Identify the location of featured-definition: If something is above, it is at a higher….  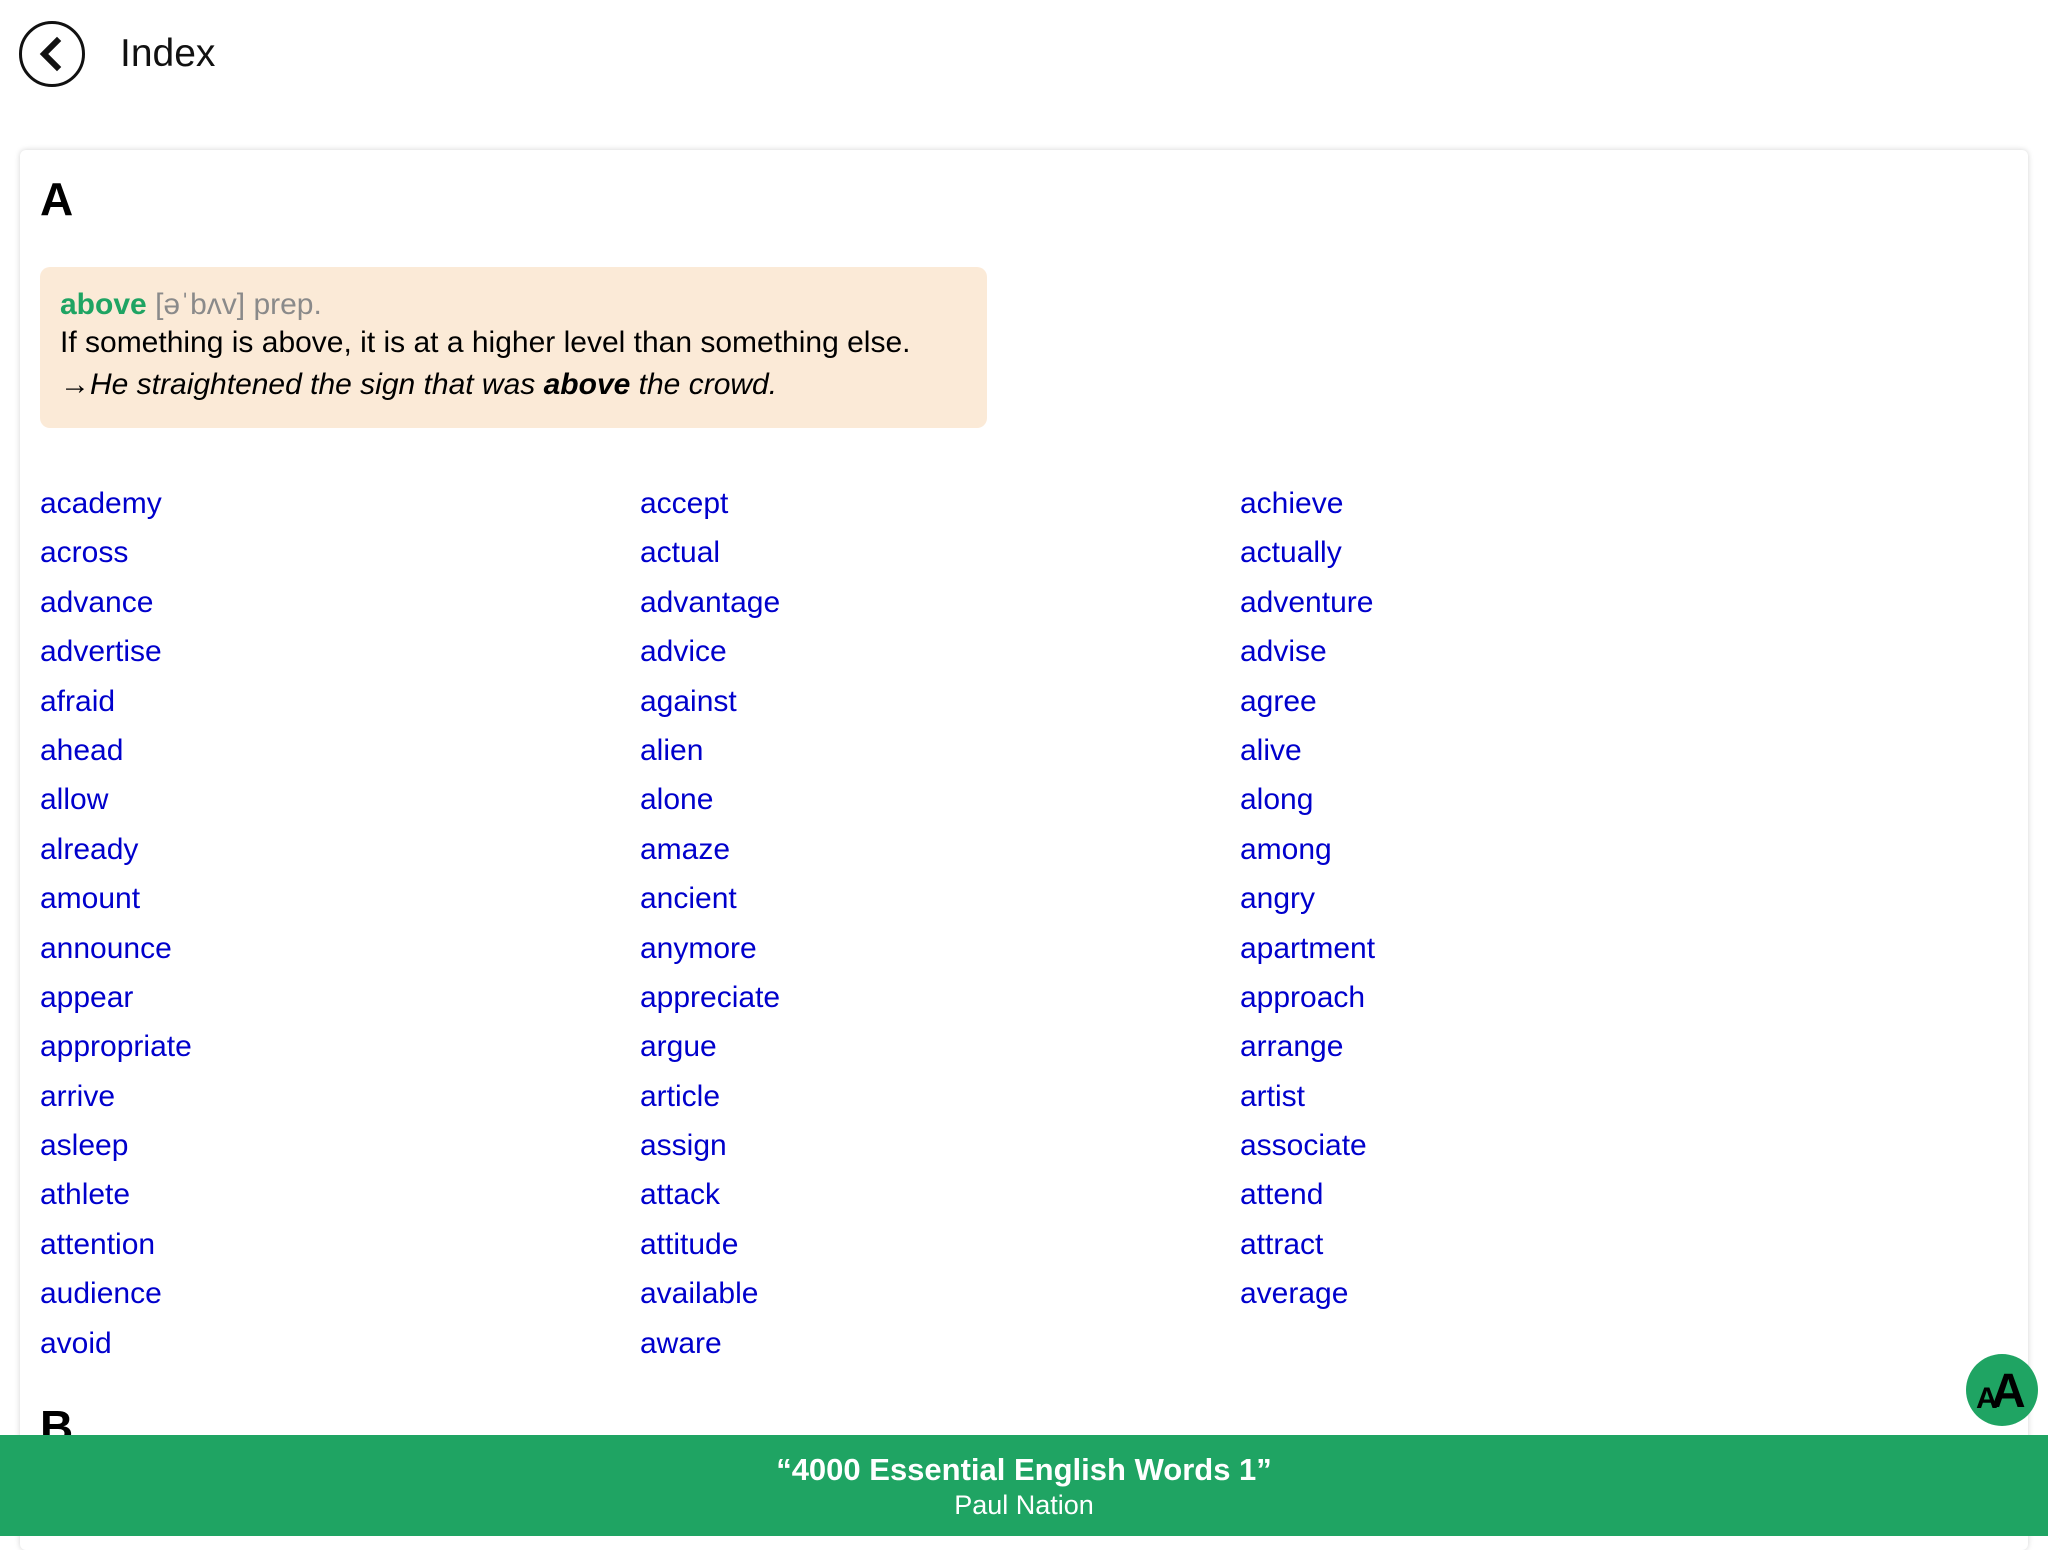
(485, 342).